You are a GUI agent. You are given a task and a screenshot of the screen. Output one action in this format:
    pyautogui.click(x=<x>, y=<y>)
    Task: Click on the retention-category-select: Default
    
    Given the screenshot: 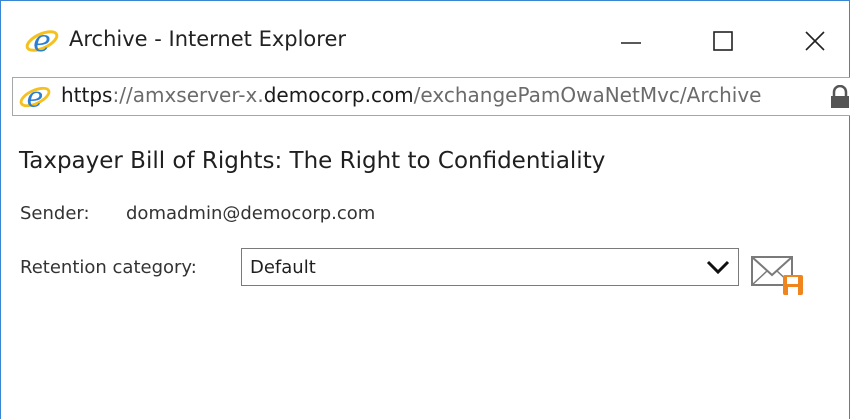 What is the action you would take?
    pyautogui.click(x=490, y=267)
    